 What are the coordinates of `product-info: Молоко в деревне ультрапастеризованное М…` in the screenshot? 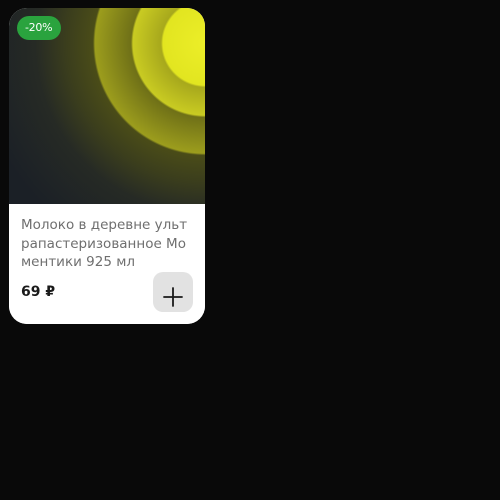 It's located at (107, 264).